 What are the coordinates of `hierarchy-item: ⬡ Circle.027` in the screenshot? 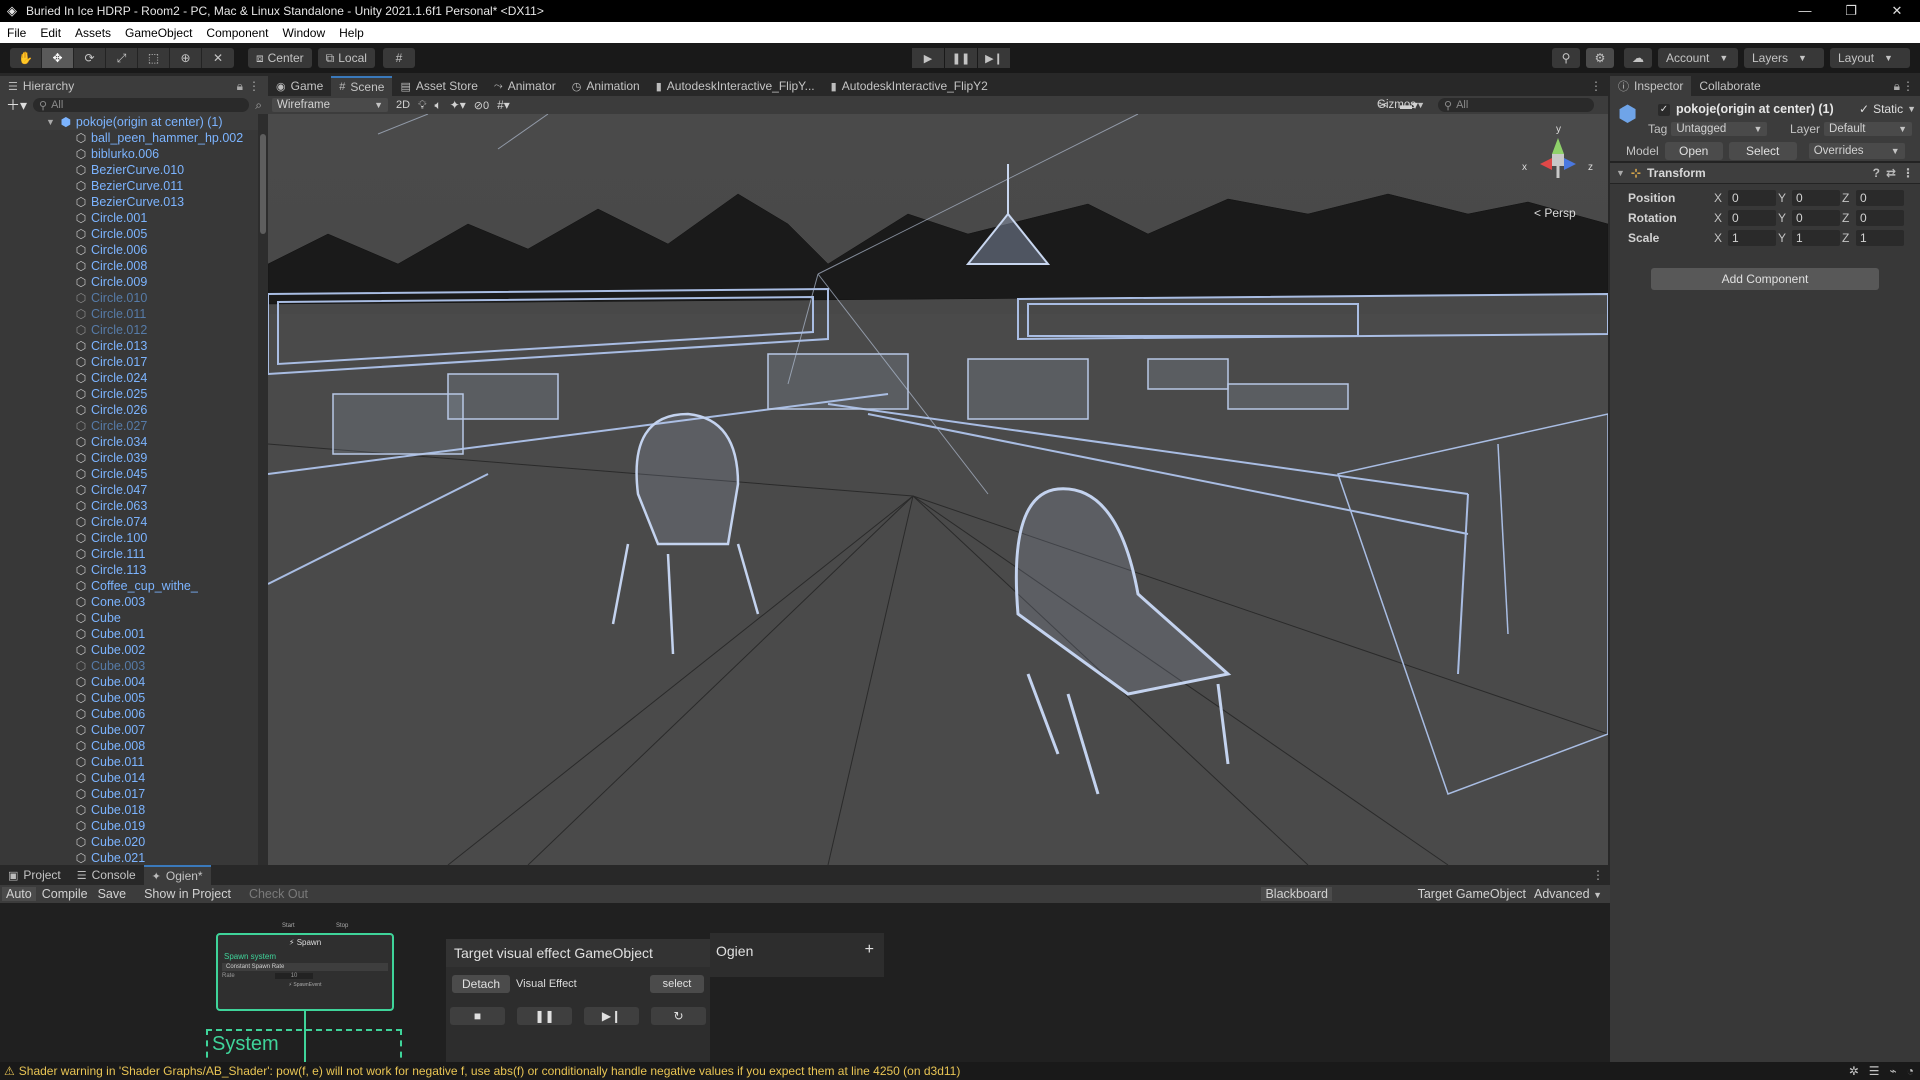 It's located at (129, 426).